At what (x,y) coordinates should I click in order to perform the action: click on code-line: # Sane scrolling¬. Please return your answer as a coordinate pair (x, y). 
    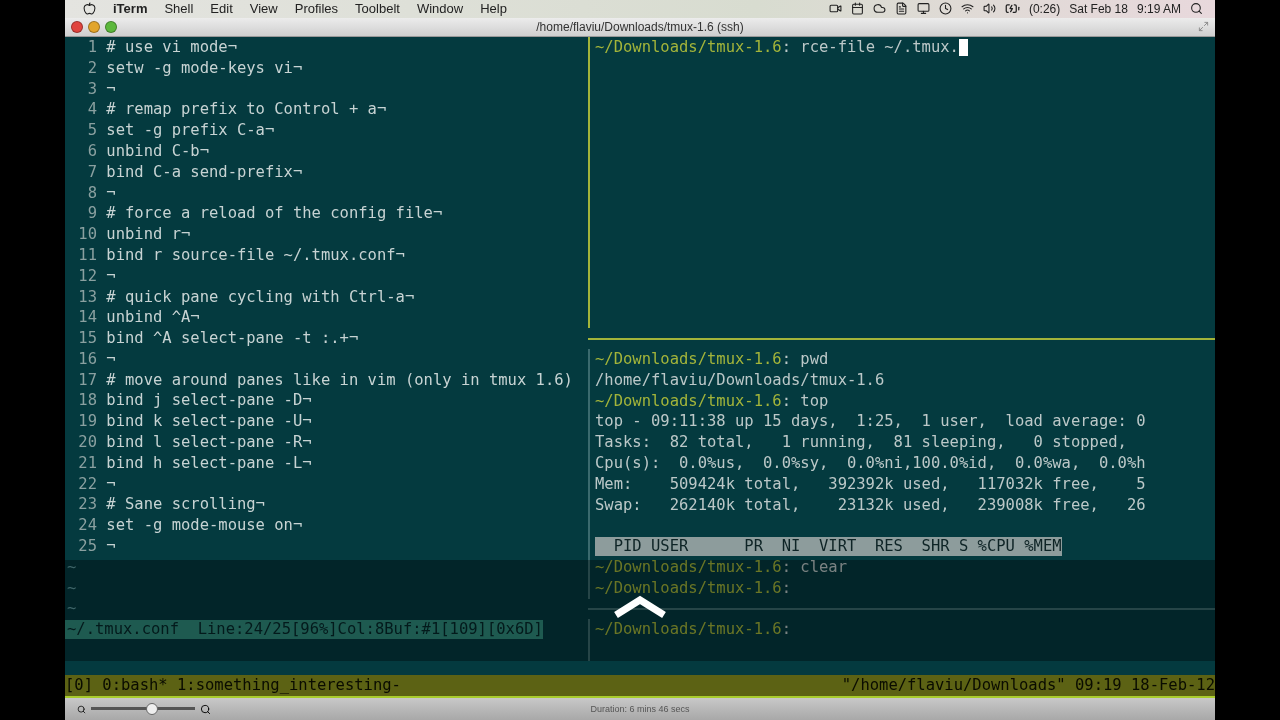
    Looking at the image, I should click on (185, 505).